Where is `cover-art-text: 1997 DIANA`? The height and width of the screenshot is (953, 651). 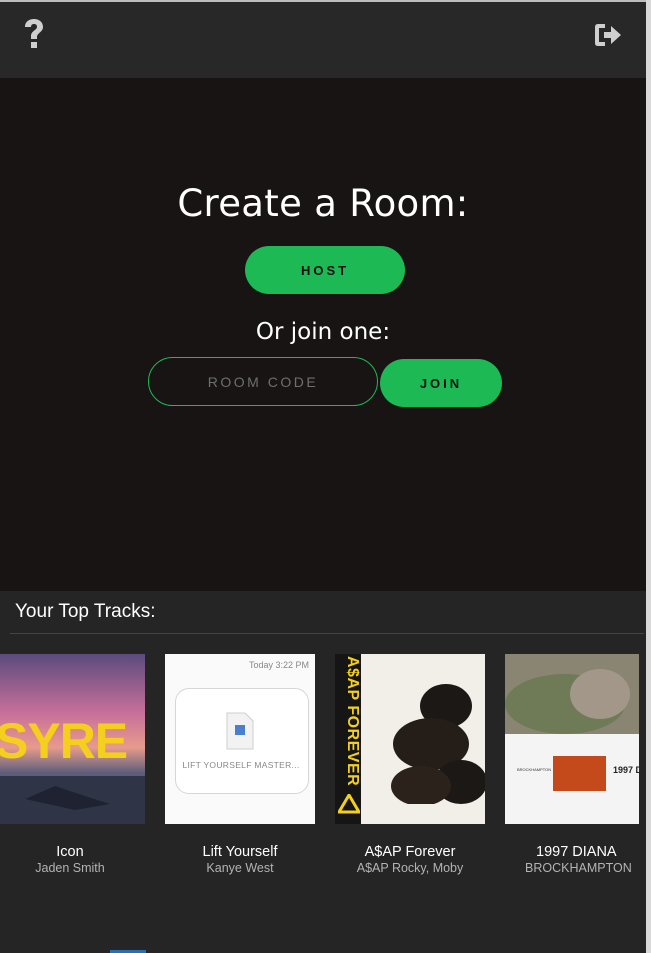 cover-art-text: 1997 DIANA is located at coordinates (626, 770).